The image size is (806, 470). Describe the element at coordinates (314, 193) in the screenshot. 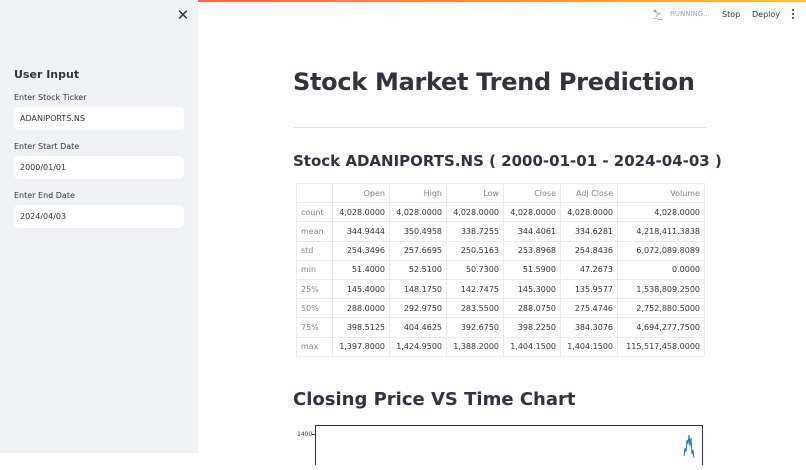

I see `index-header` at that location.